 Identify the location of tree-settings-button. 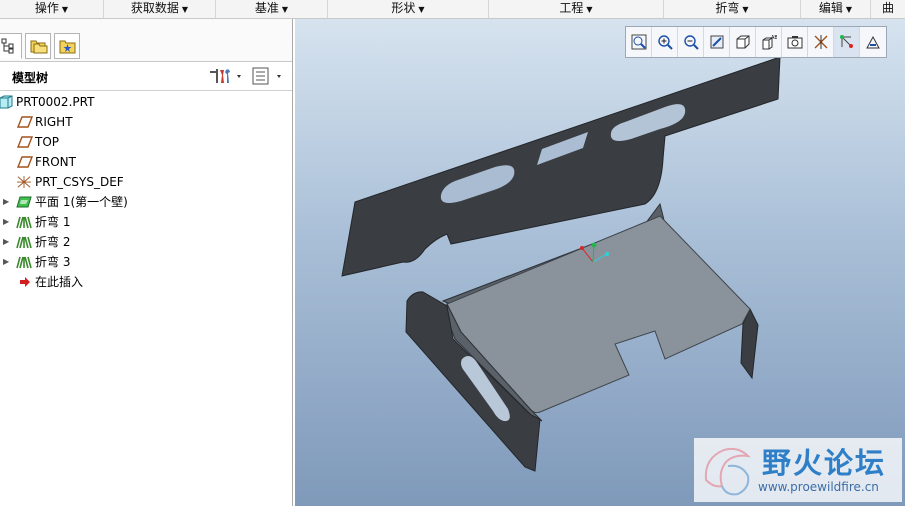
(227, 76).